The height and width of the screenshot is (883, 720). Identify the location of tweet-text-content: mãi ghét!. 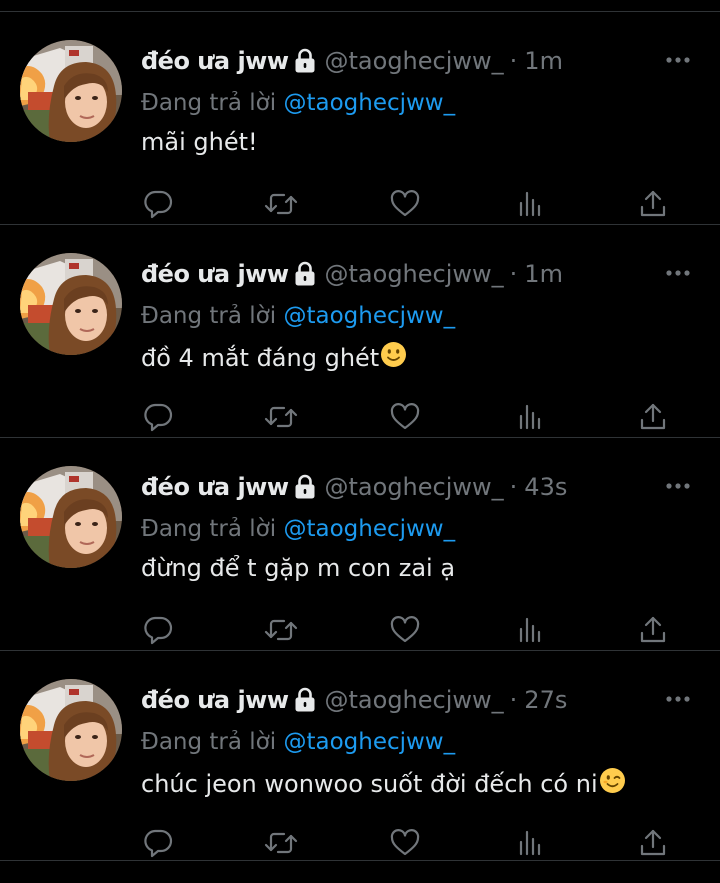
(199, 142).